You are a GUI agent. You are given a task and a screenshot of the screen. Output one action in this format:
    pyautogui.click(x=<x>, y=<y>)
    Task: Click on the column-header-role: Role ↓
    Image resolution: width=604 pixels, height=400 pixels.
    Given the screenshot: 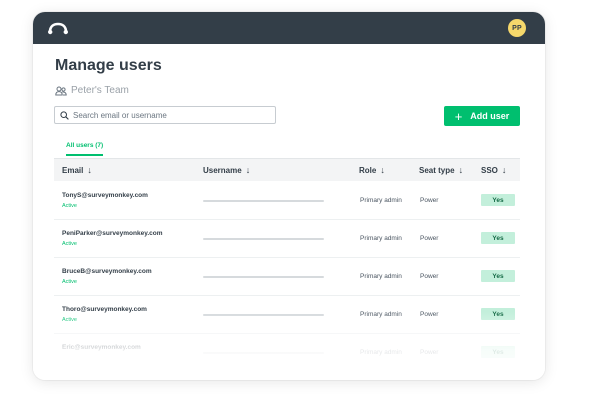 What is the action you would take?
    pyautogui.click(x=372, y=170)
    